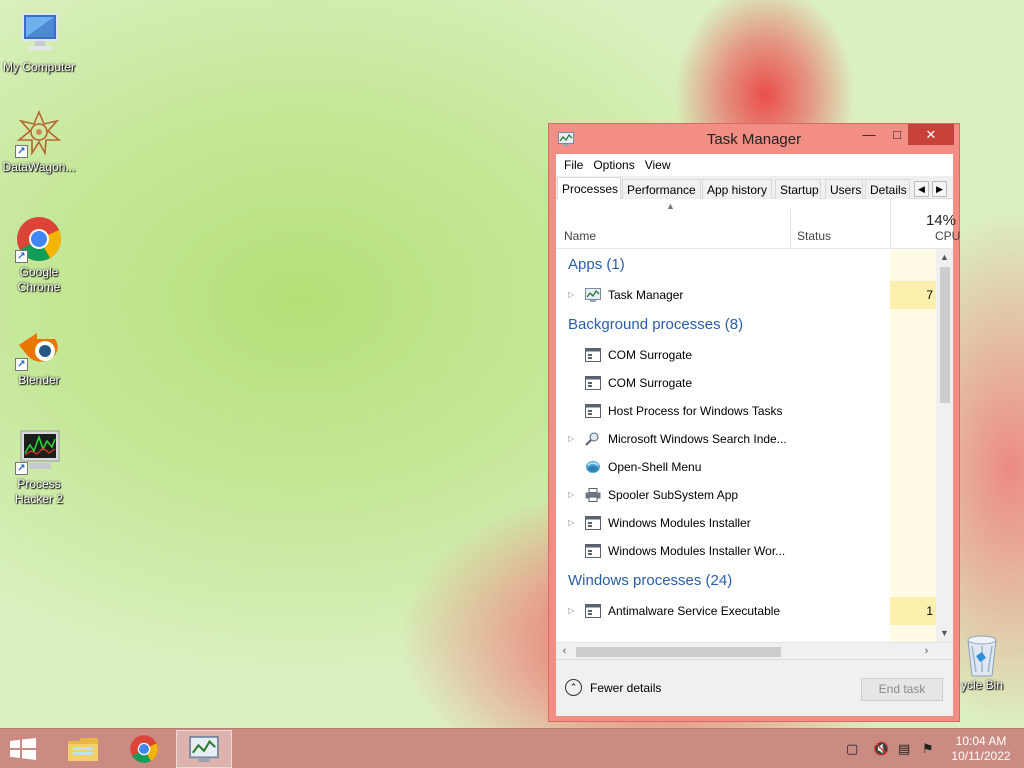 This screenshot has height=768, width=1024. What do you see at coordinates (926, 651) in the screenshot?
I see `scroll-right-button: ›` at bounding box center [926, 651].